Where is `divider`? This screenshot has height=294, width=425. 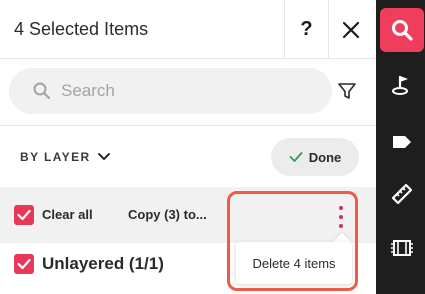 divider is located at coordinates (188, 125).